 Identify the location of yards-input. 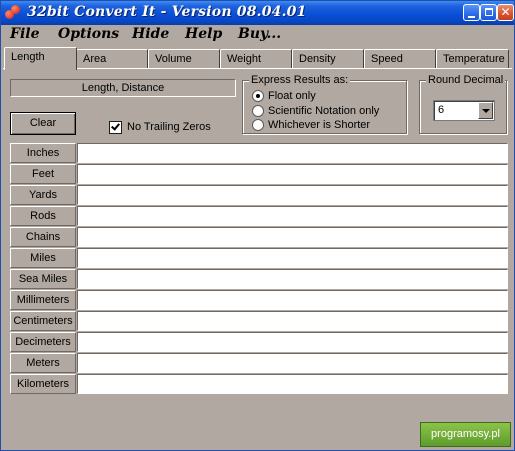
(292, 195).